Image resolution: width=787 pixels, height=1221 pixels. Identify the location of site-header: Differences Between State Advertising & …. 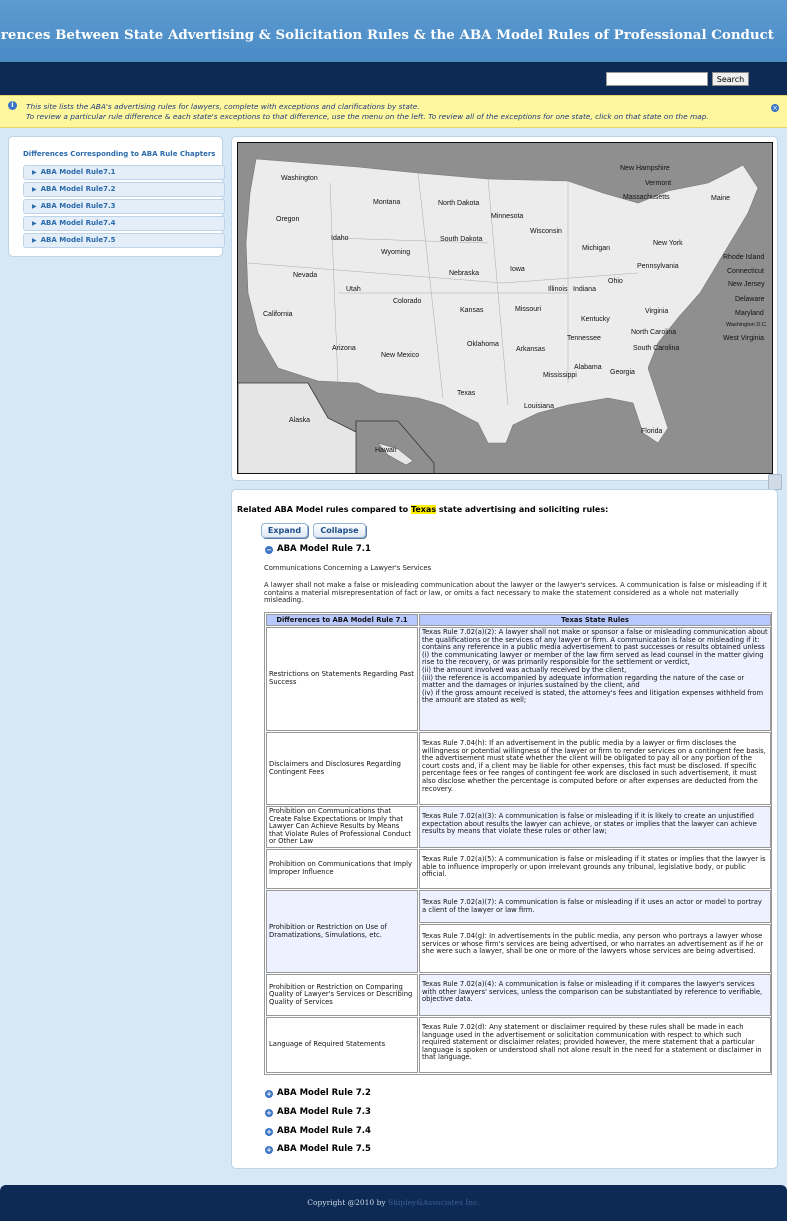
(393, 31).